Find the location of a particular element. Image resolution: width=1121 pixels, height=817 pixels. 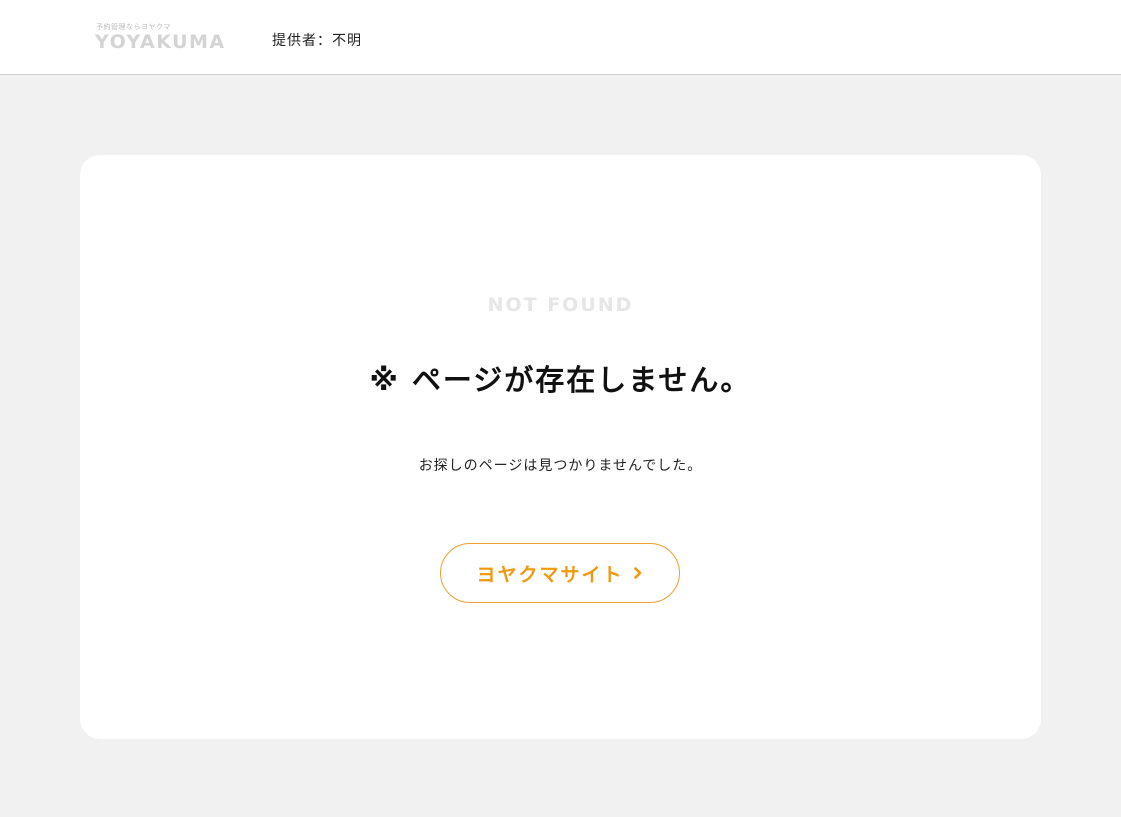

yoyakuma-site-button: ヨヤクマサイト is located at coordinates (560, 573).